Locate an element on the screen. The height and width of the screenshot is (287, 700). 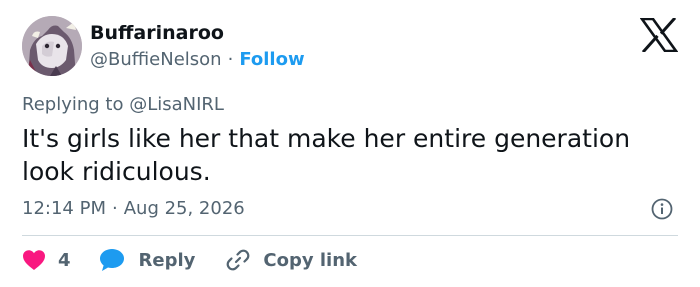
copy-link-button: Copy link is located at coordinates (291, 260).